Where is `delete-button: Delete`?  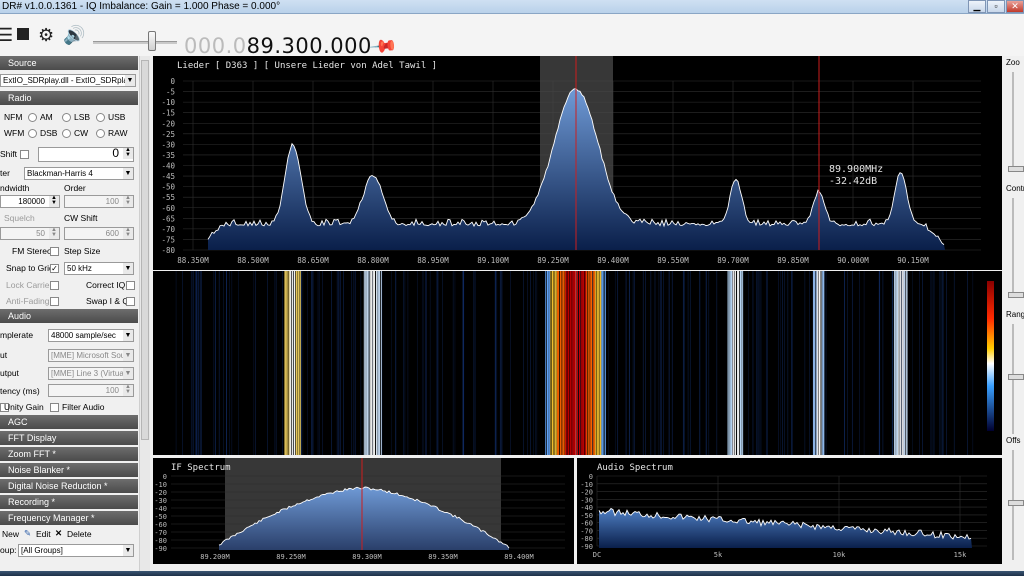 delete-button: Delete is located at coordinates (79, 534).